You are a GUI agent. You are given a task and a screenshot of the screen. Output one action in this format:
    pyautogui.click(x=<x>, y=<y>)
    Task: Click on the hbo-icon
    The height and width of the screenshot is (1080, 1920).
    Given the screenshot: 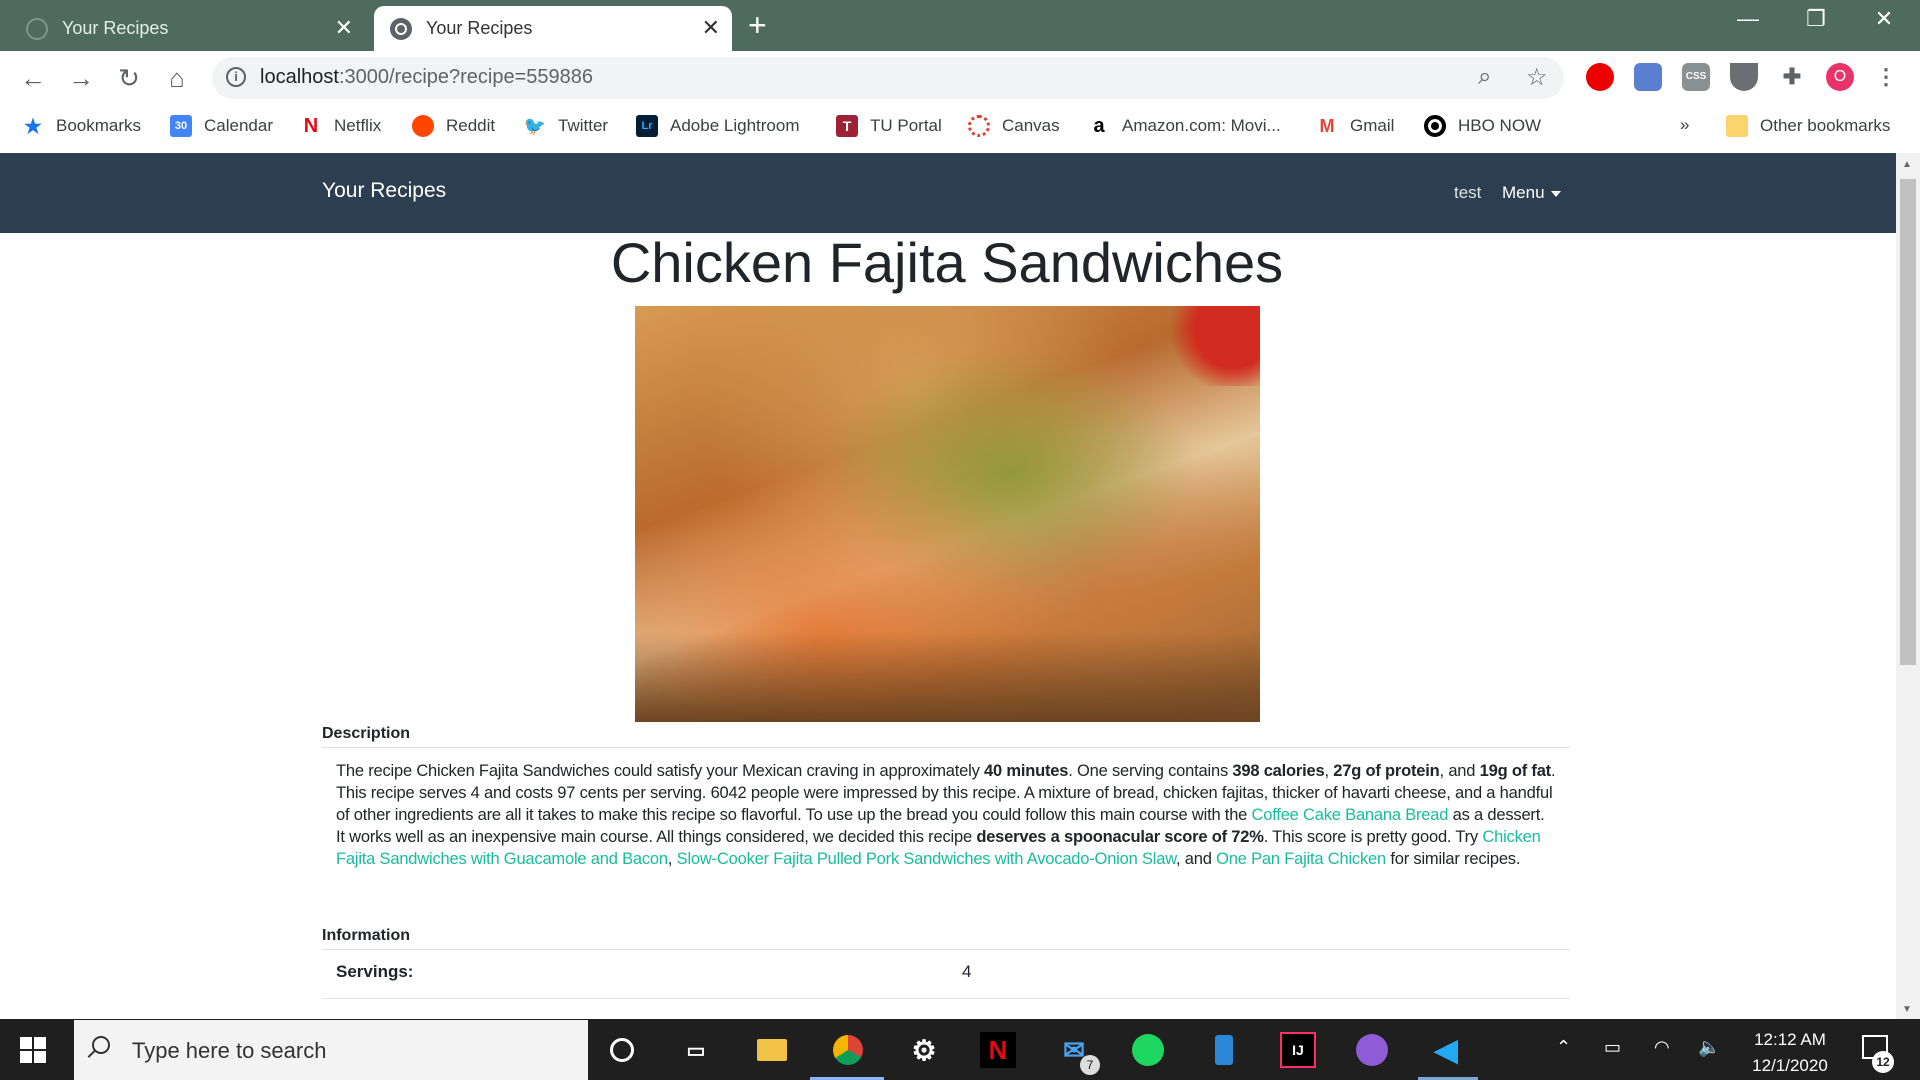 What is the action you would take?
    pyautogui.click(x=1435, y=126)
    